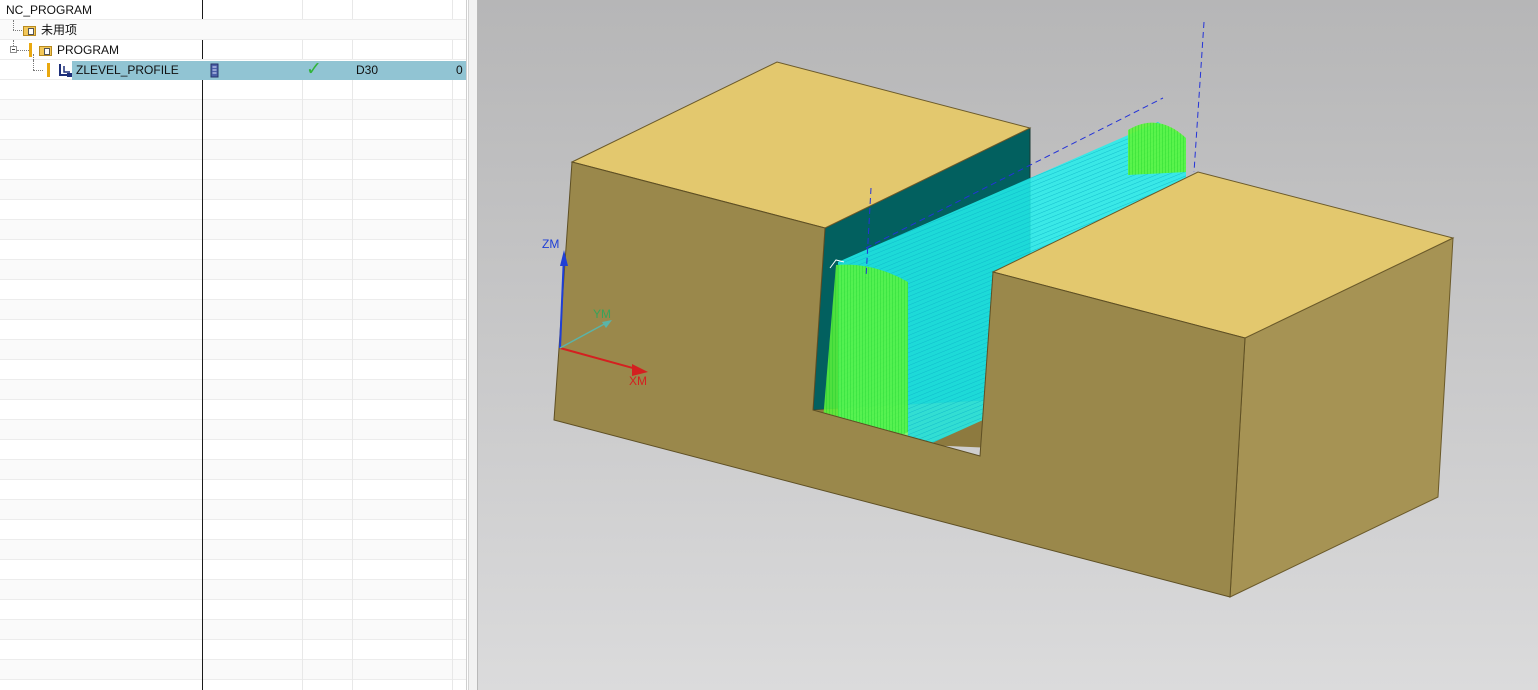 The height and width of the screenshot is (690, 1538). Describe the element at coordinates (214, 70) in the screenshot. I see `toolpath-generated-icon` at that location.